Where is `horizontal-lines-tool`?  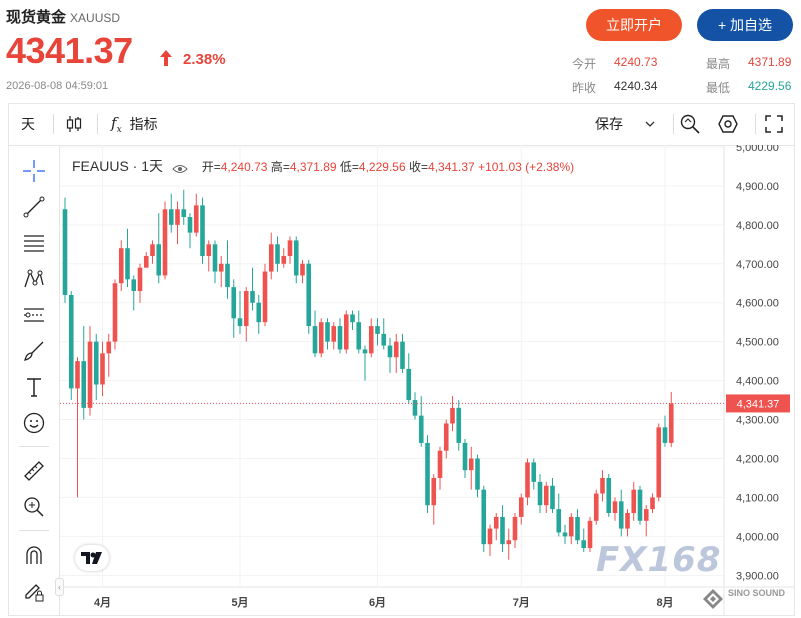 horizontal-lines-tool is located at coordinates (34, 243).